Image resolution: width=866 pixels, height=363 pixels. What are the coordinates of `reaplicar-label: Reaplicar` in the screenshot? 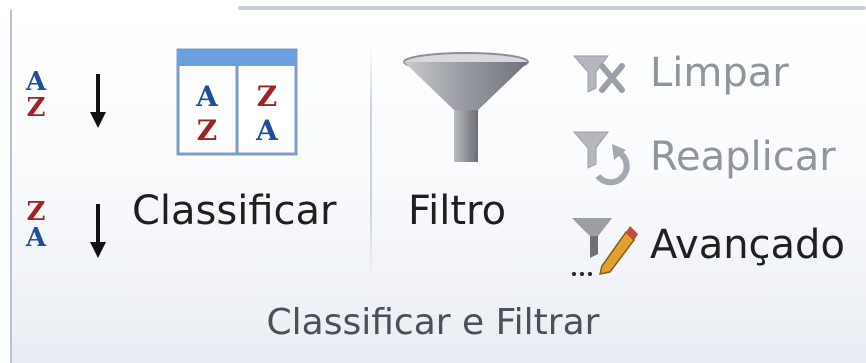 It's located at (743, 157).